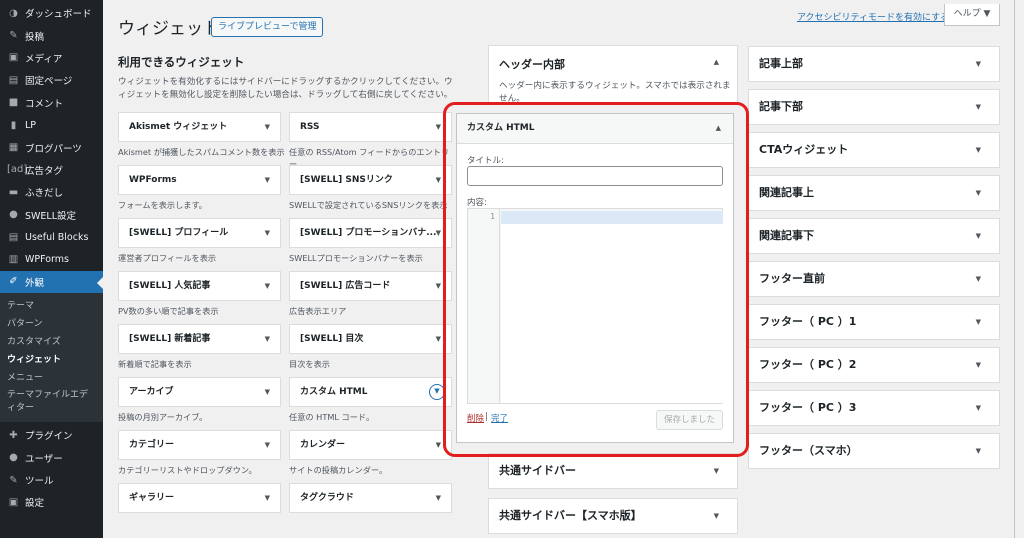 This screenshot has width=1024, height=538. What do you see at coordinates (199, 339) in the screenshot?
I see `widget-tile: [SWELL] 新着記事 ▼` at bounding box center [199, 339].